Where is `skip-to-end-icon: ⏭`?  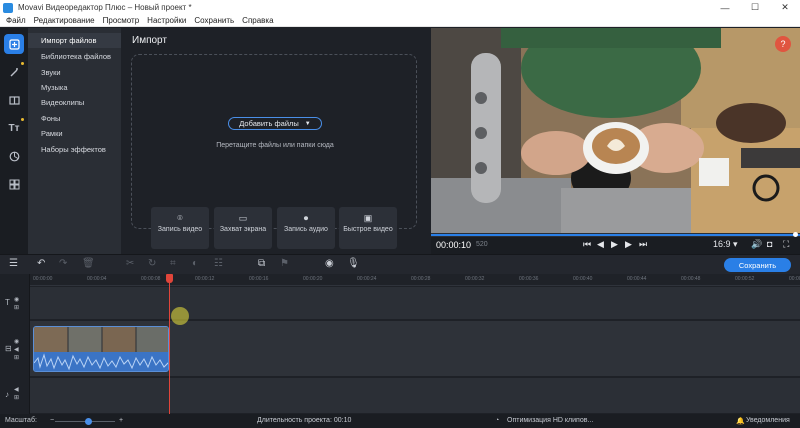
skip-to-end-icon: ⏭ is located at coordinates (643, 244).